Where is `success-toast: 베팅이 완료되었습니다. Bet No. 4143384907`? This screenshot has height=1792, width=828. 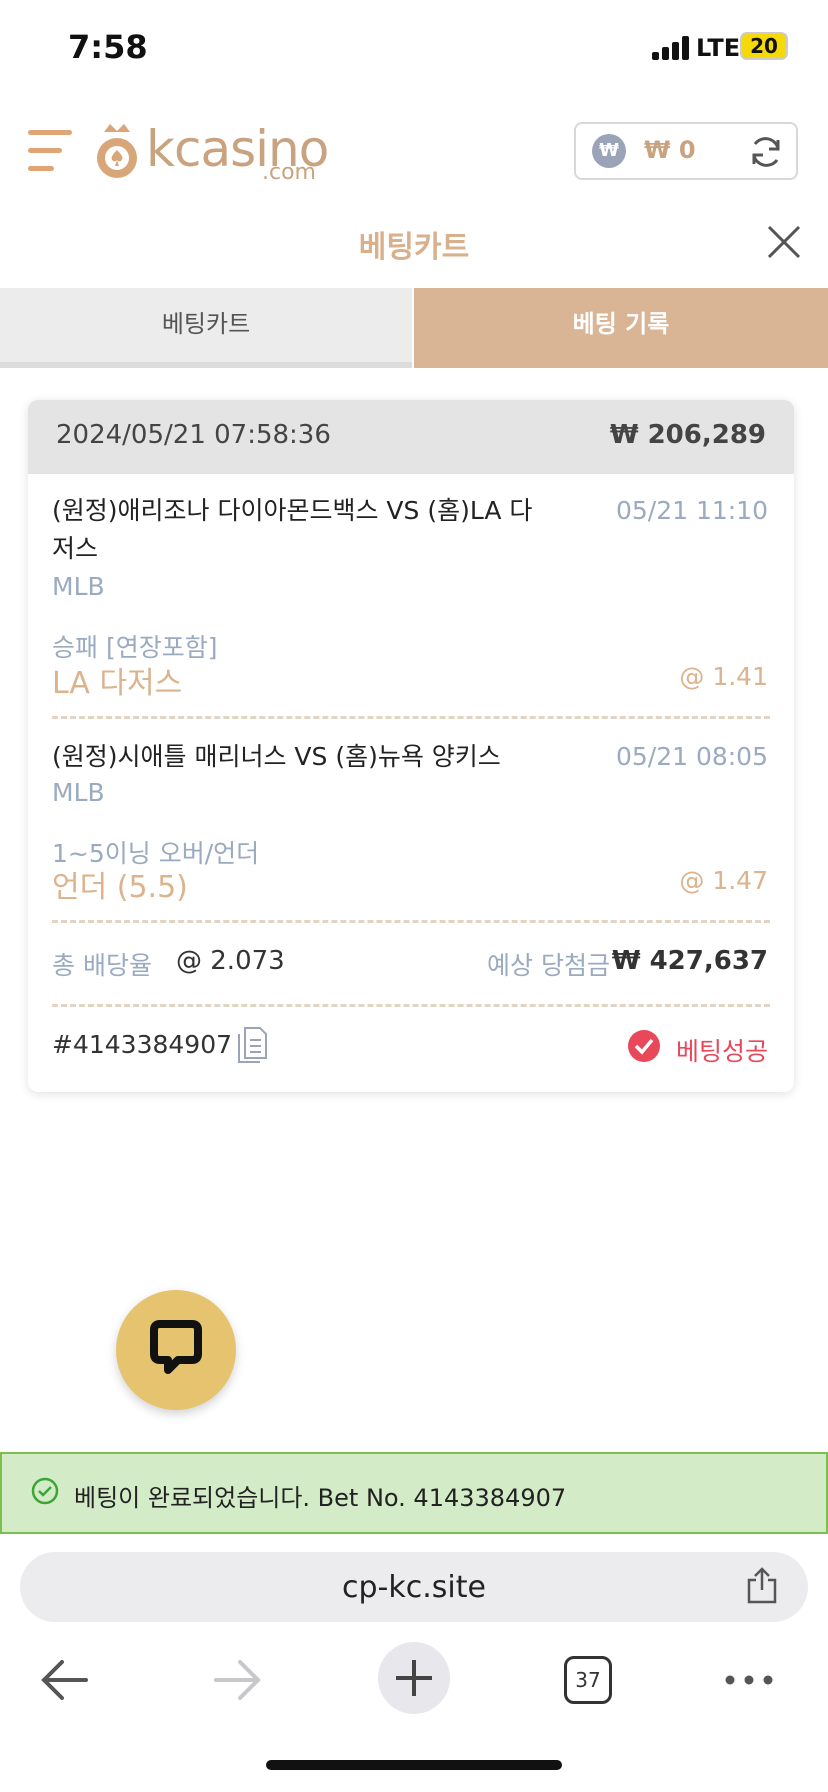 success-toast: 베팅이 완료되었습니다. Bet No. 4143384907 is located at coordinates (414, 1493).